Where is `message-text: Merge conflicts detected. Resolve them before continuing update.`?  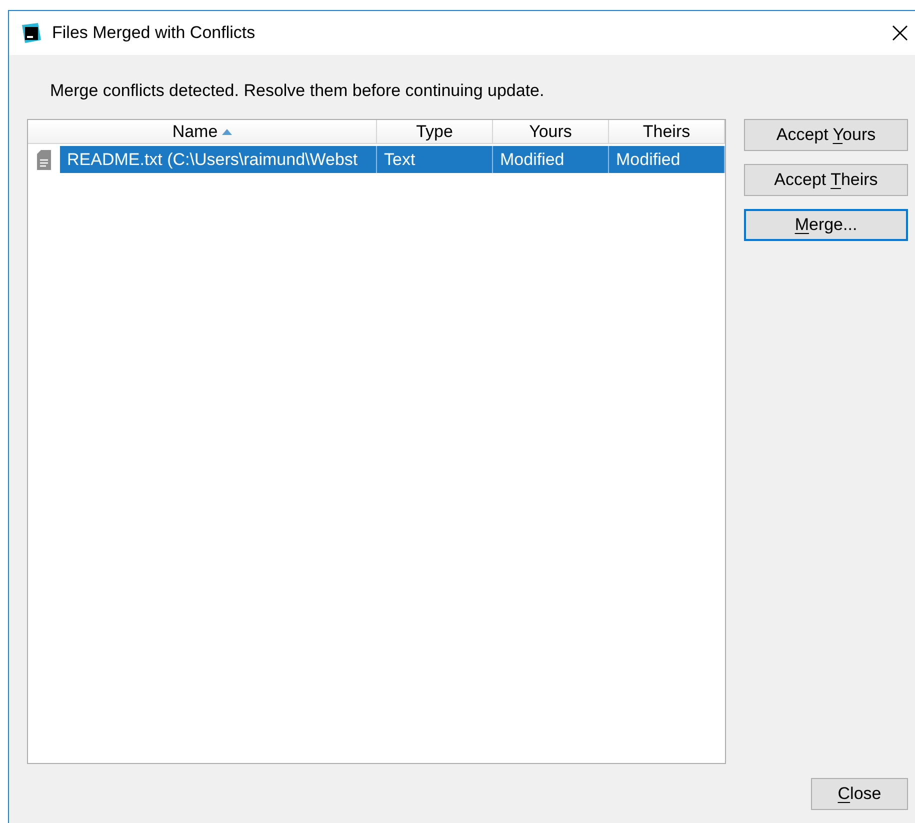 message-text: Merge conflicts detected. Resolve them before continuing update. is located at coordinates (297, 91).